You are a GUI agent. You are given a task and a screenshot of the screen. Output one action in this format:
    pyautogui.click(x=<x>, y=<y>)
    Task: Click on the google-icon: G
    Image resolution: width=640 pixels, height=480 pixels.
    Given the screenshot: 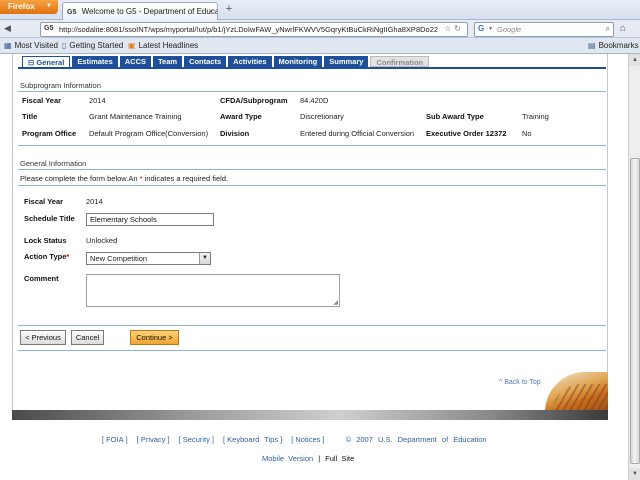 What is the action you would take?
    pyautogui.click(x=481, y=28)
    